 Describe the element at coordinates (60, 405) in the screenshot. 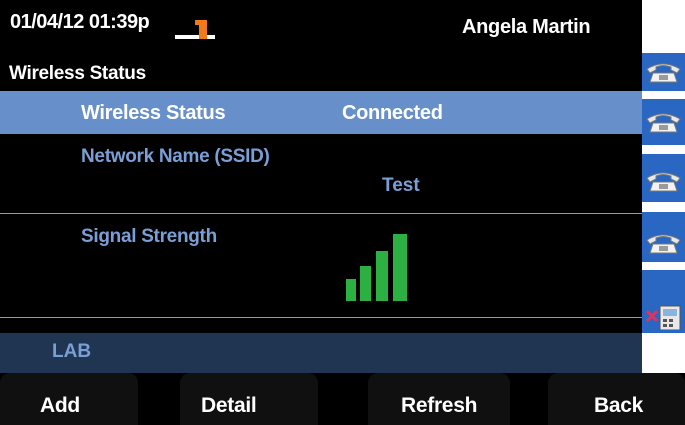

I see `add-label: Add` at that location.